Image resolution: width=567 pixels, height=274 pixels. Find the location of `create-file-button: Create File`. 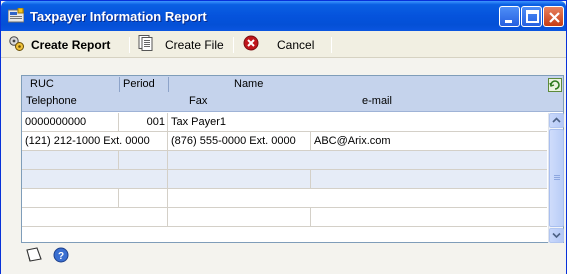

create-file-button: Create File is located at coordinates (181, 44).